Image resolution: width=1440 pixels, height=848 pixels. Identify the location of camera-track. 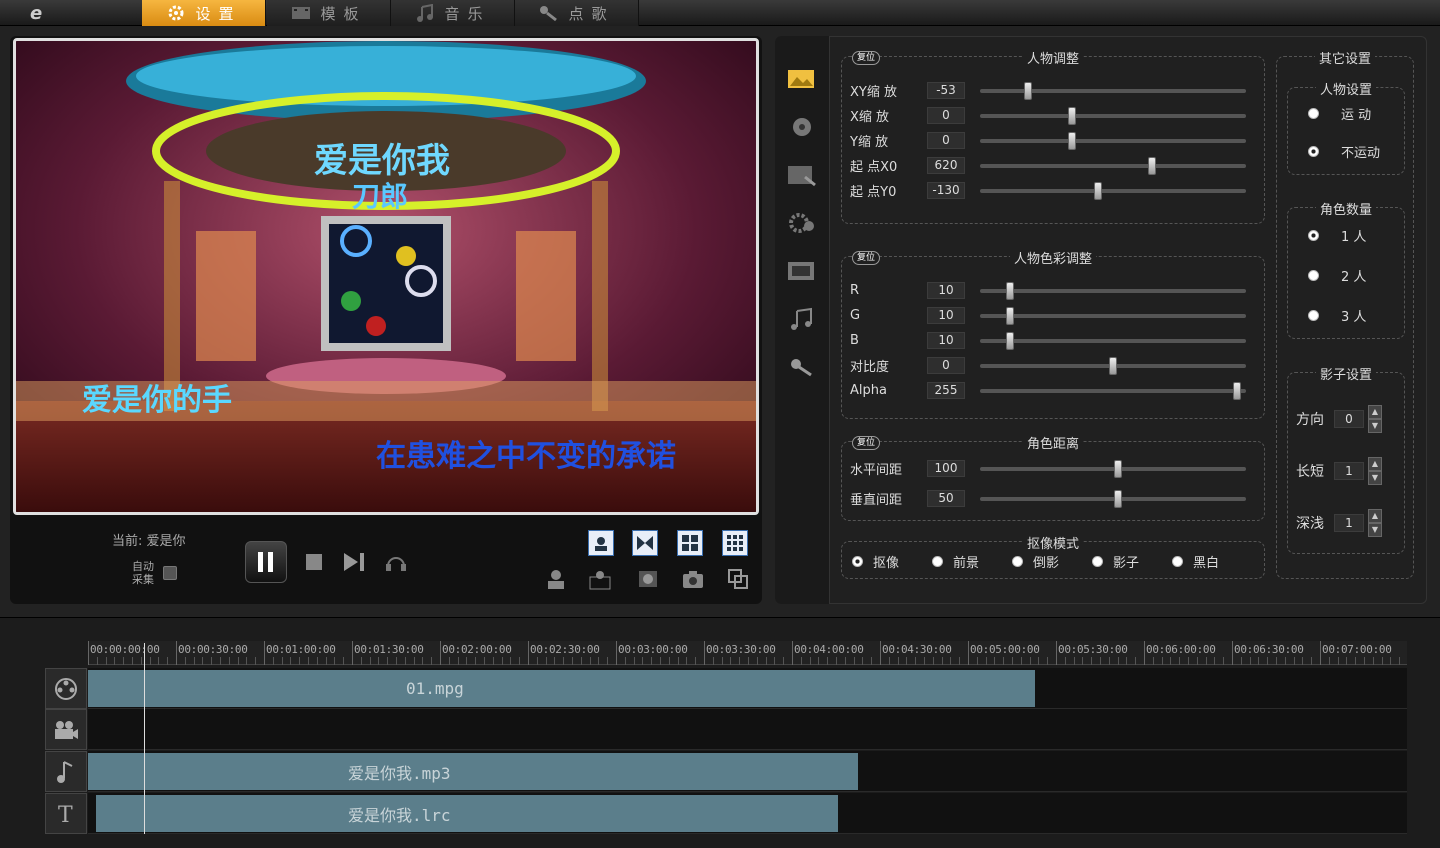
(747, 729).